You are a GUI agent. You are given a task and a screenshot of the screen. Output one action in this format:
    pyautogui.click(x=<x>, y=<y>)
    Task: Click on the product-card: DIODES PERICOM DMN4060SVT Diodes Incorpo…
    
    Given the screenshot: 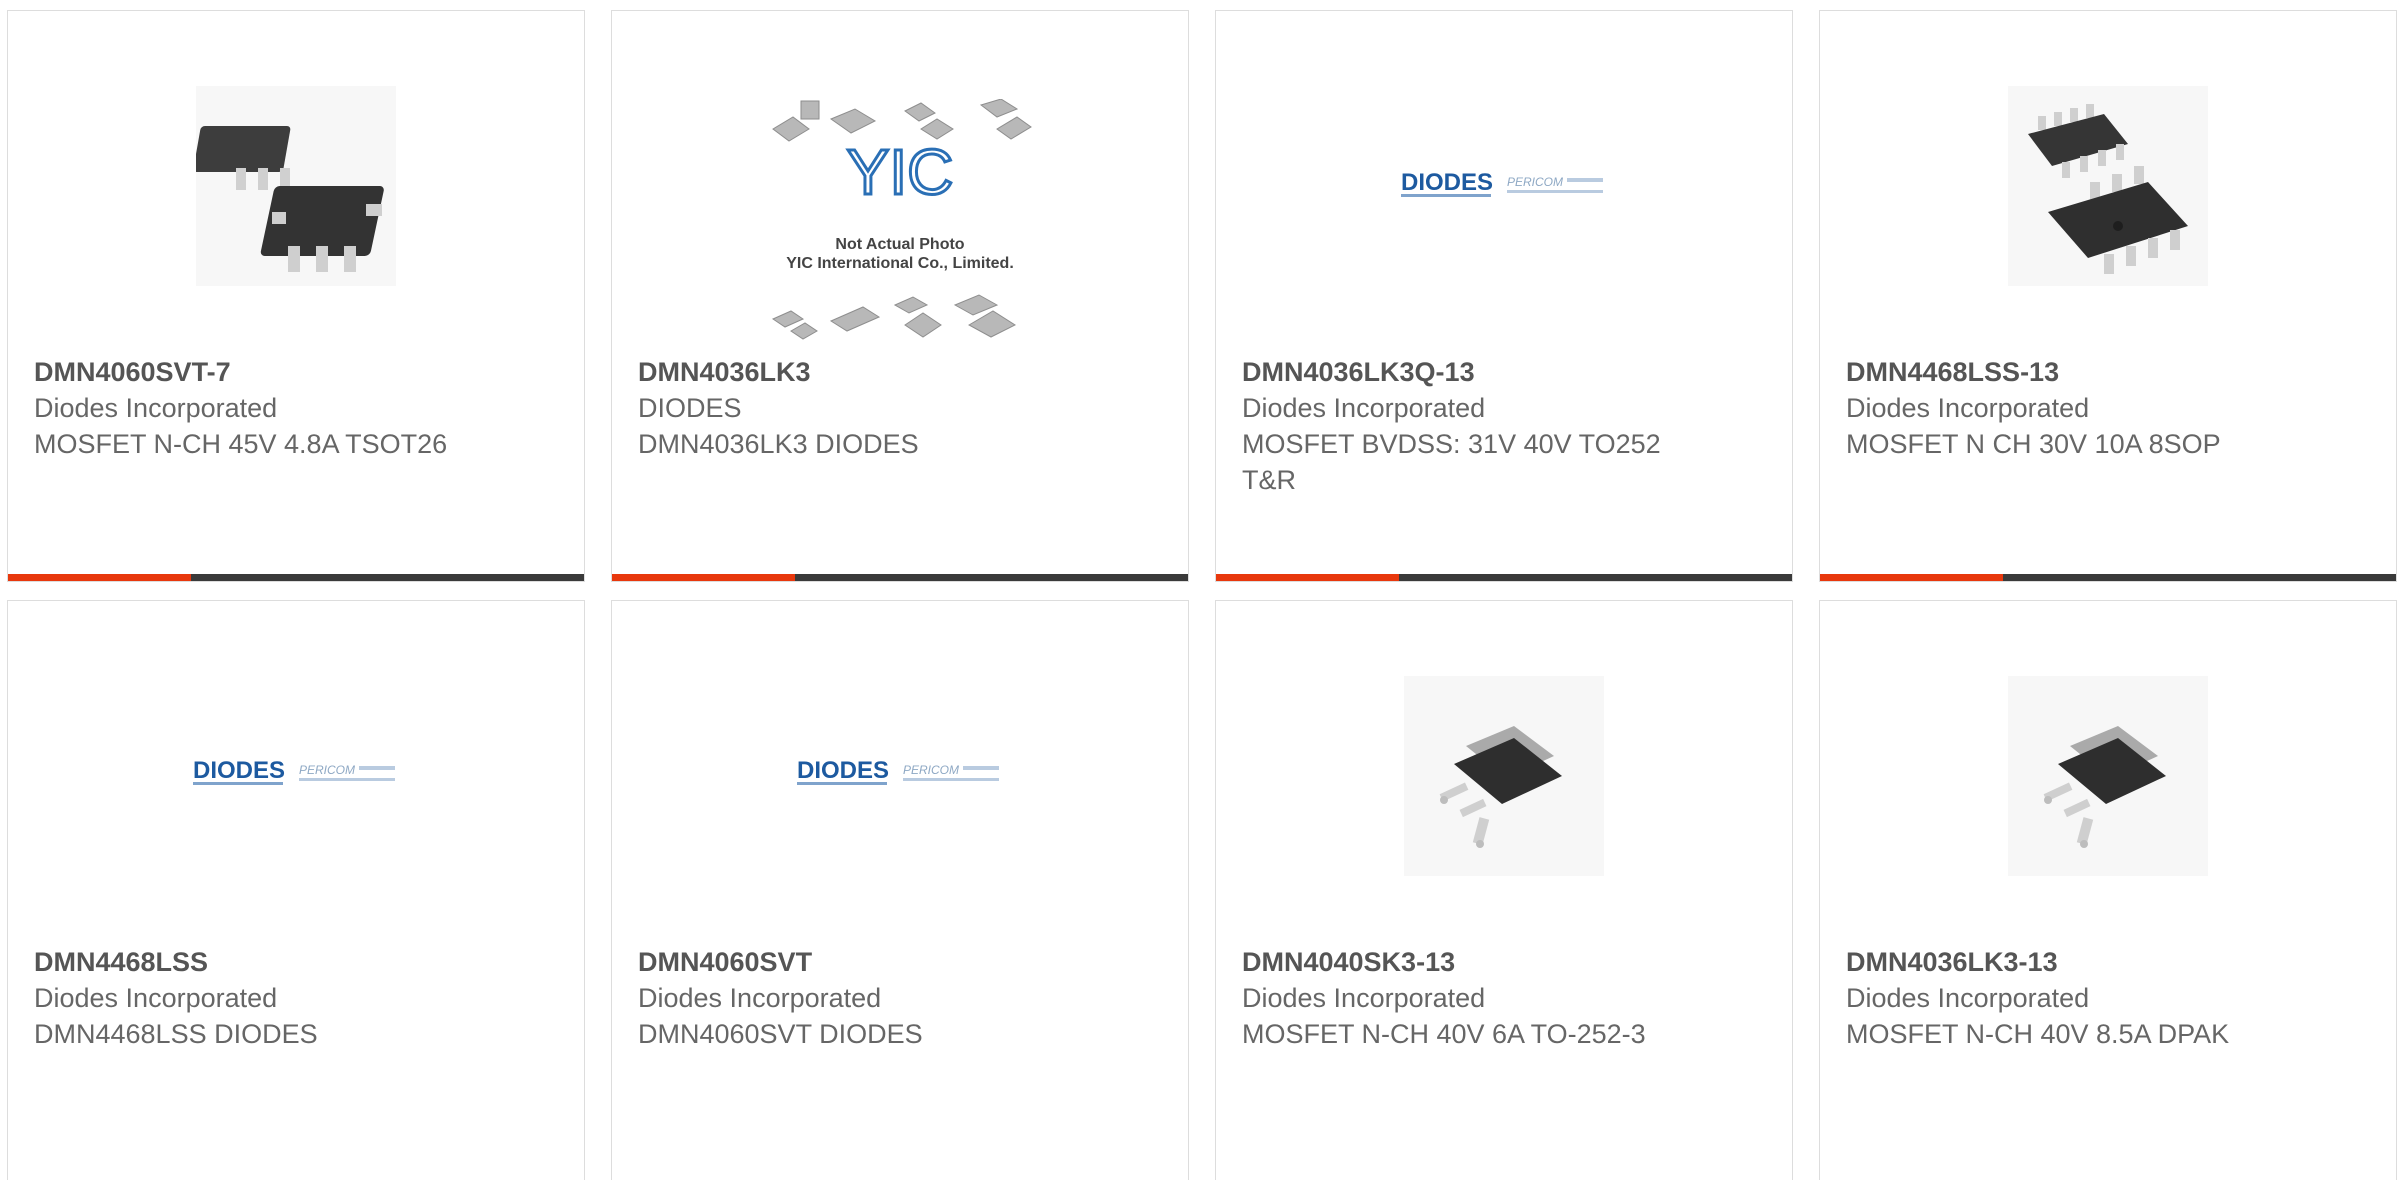 What is the action you would take?
    pyautogui.click(x=900, y=890)
    